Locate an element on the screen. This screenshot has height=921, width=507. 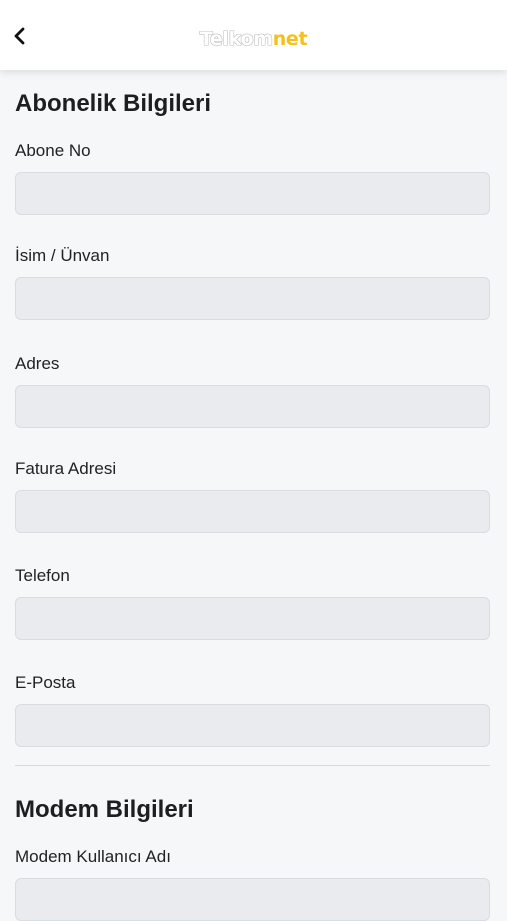
isim-unvan-input is located at coordinates (252, 298).